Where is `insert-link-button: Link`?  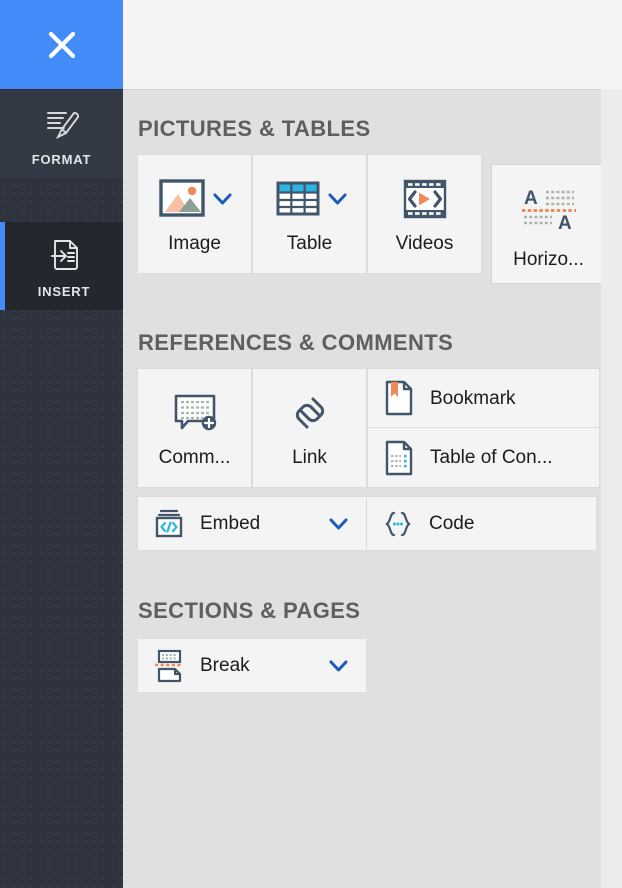 insert-link-button: Link is located at coordinates (309, 428).